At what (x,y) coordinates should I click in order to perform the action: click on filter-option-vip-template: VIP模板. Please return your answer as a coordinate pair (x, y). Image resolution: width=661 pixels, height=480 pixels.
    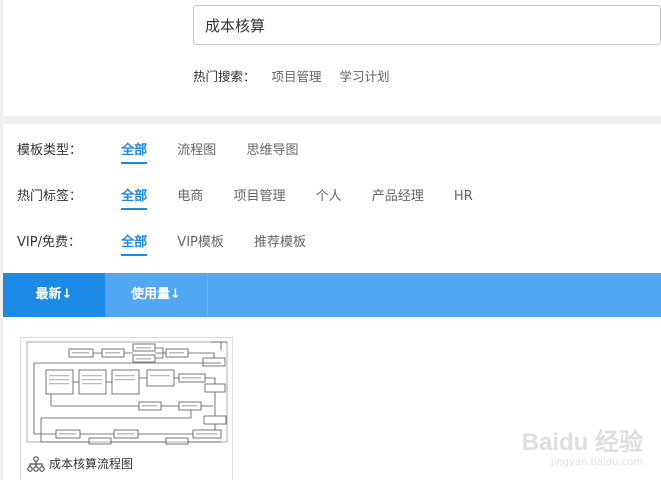
    Looking at the image, I should click on (200, 242).